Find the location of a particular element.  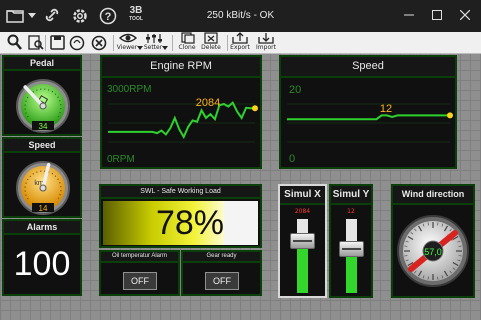

toolbar: Viewer Setter Clone Delete Export Import is located at coordinates (240, 43).